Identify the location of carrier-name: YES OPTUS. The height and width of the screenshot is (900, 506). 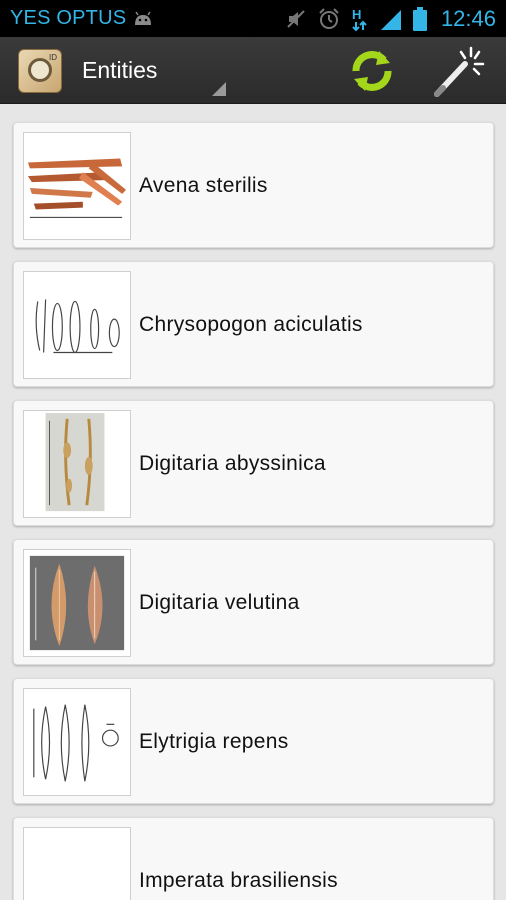
(68, 18).